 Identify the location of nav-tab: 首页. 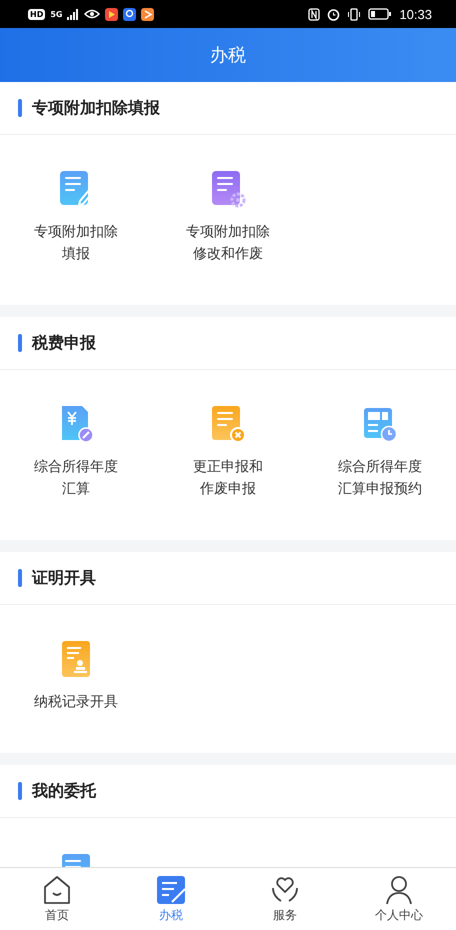
(57, 899).